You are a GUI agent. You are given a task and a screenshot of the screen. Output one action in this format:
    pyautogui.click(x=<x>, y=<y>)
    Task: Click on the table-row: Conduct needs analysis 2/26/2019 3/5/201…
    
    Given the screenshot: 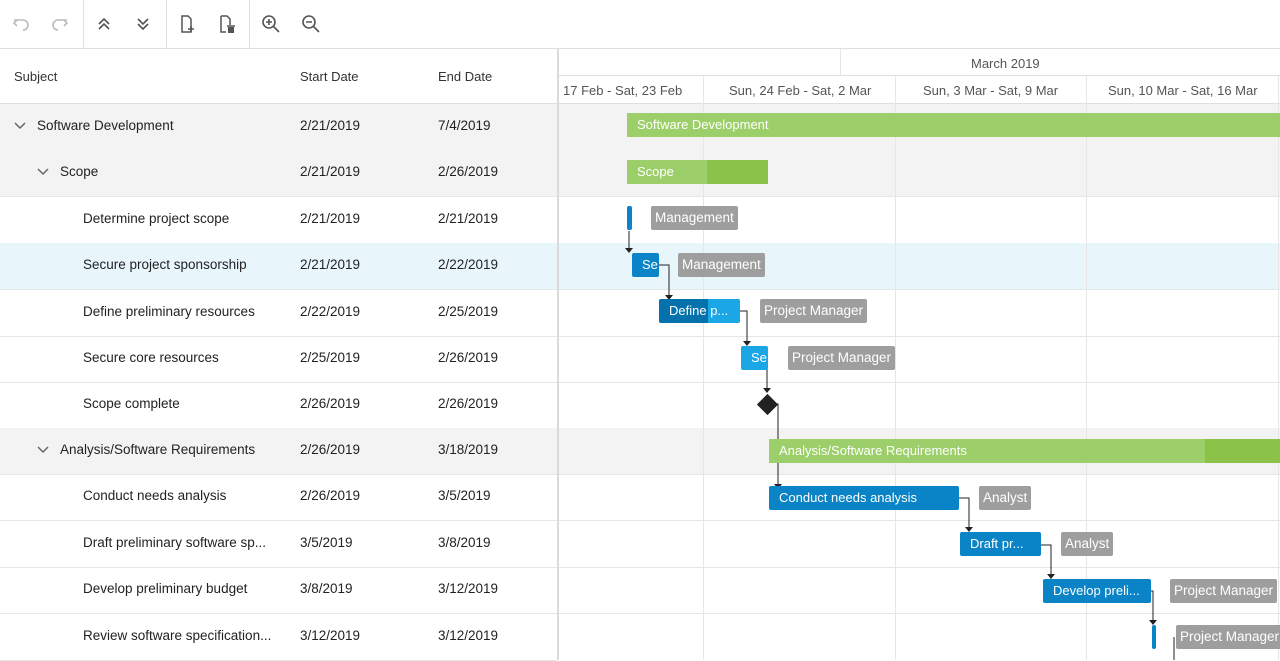 What is the action you would take?
    pyautogui.click(x=278, y=497)
    